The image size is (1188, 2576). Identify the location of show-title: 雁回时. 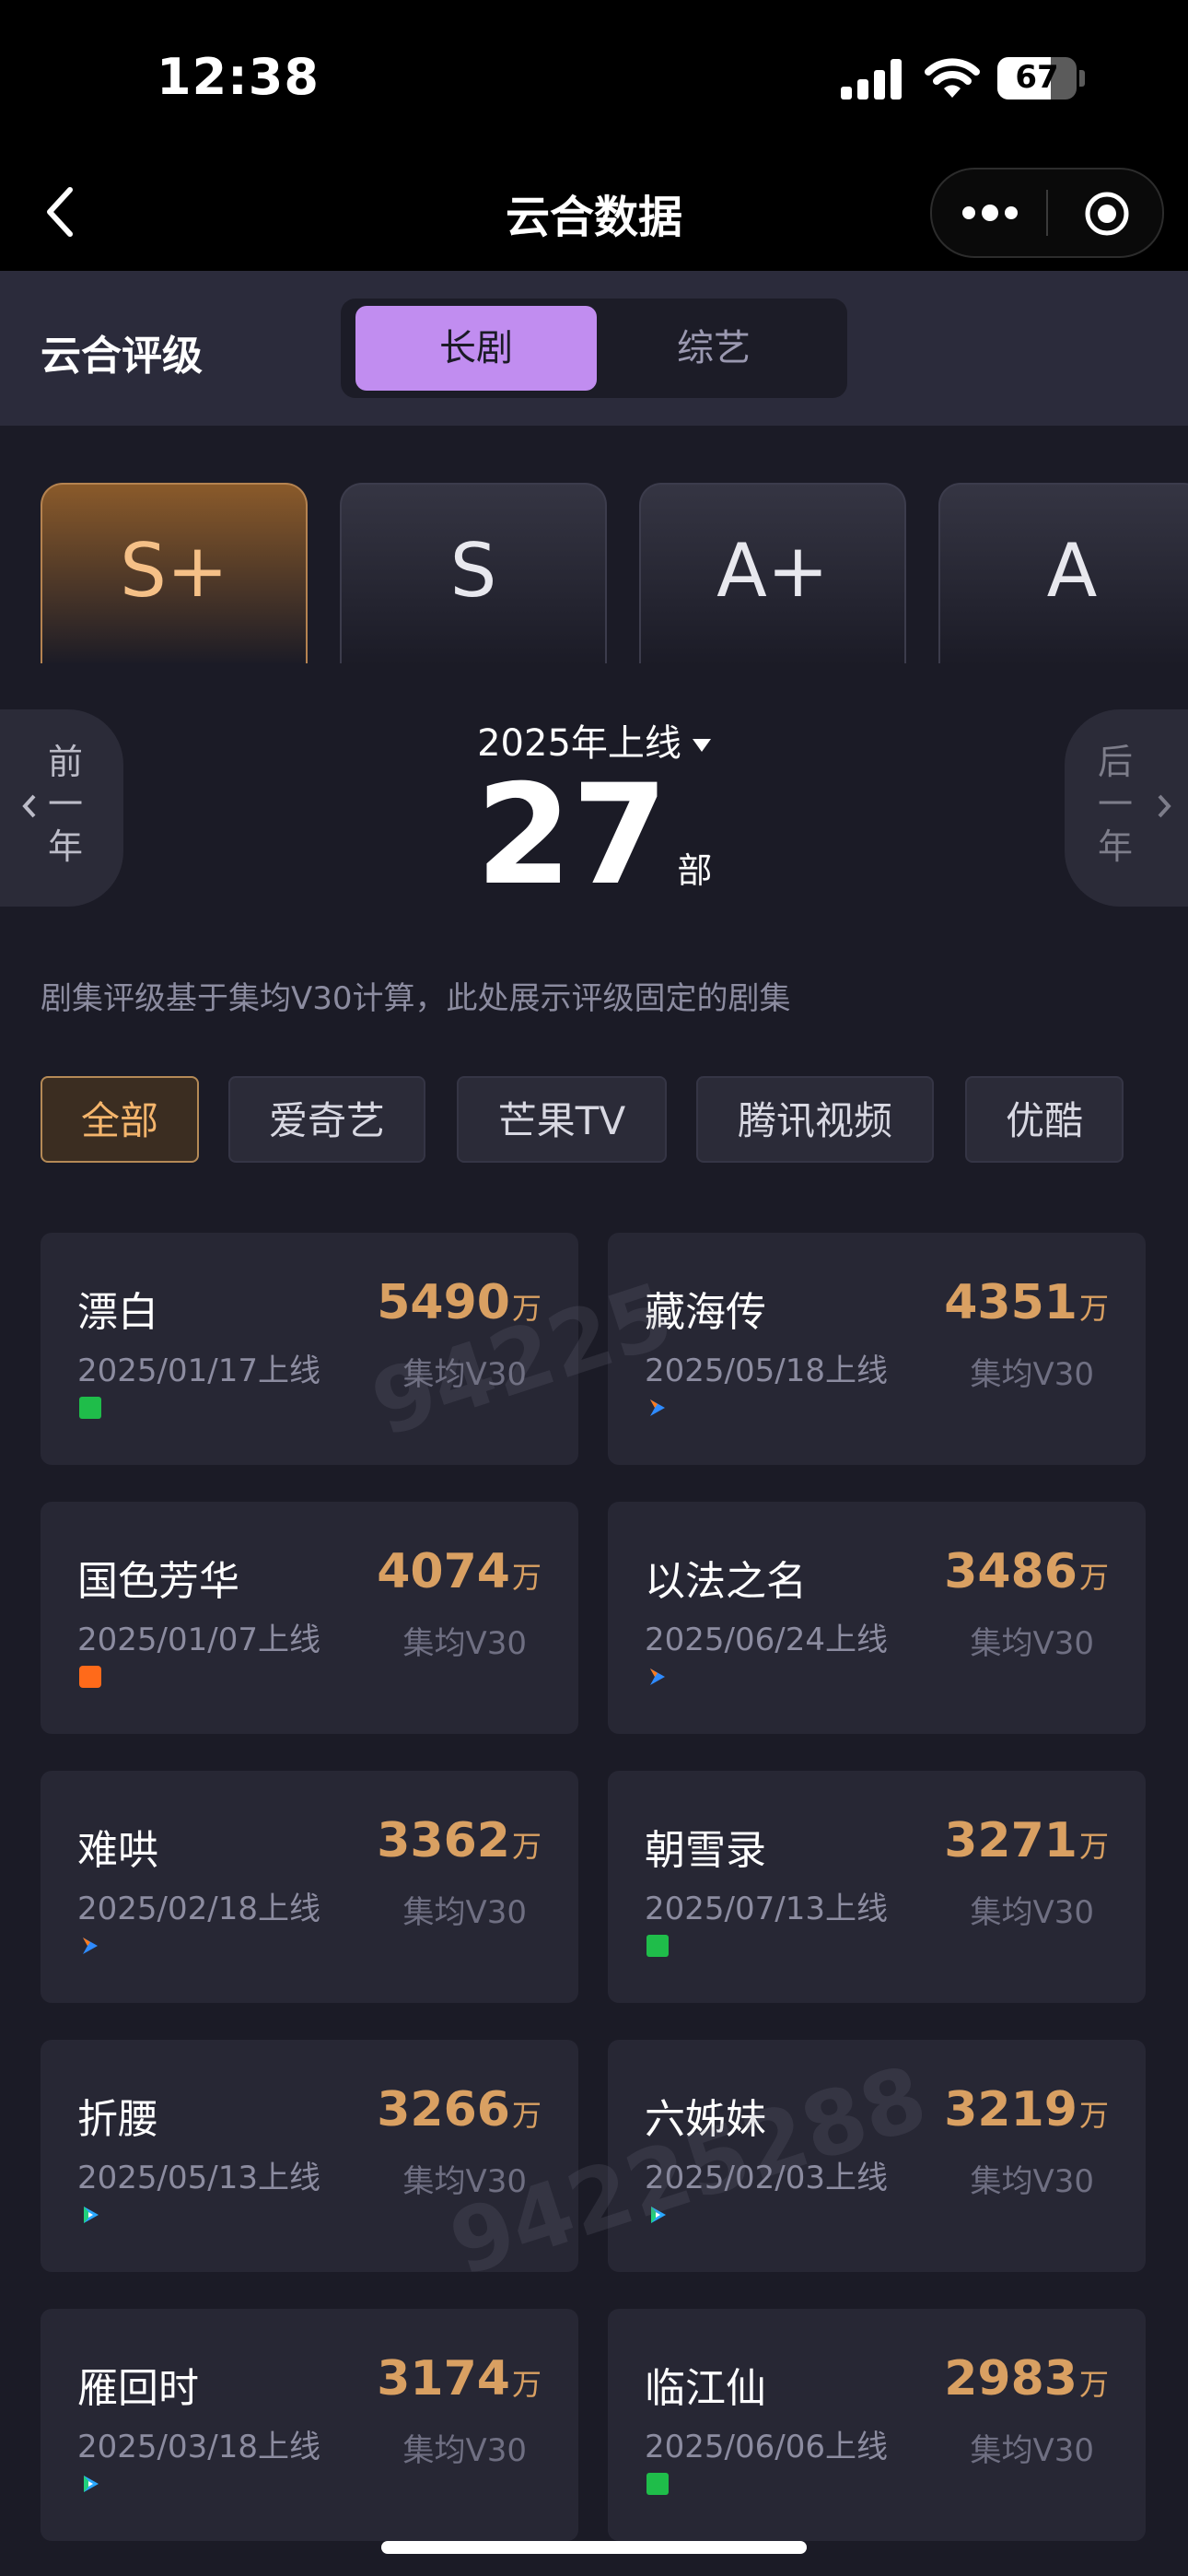
(138, 2388).